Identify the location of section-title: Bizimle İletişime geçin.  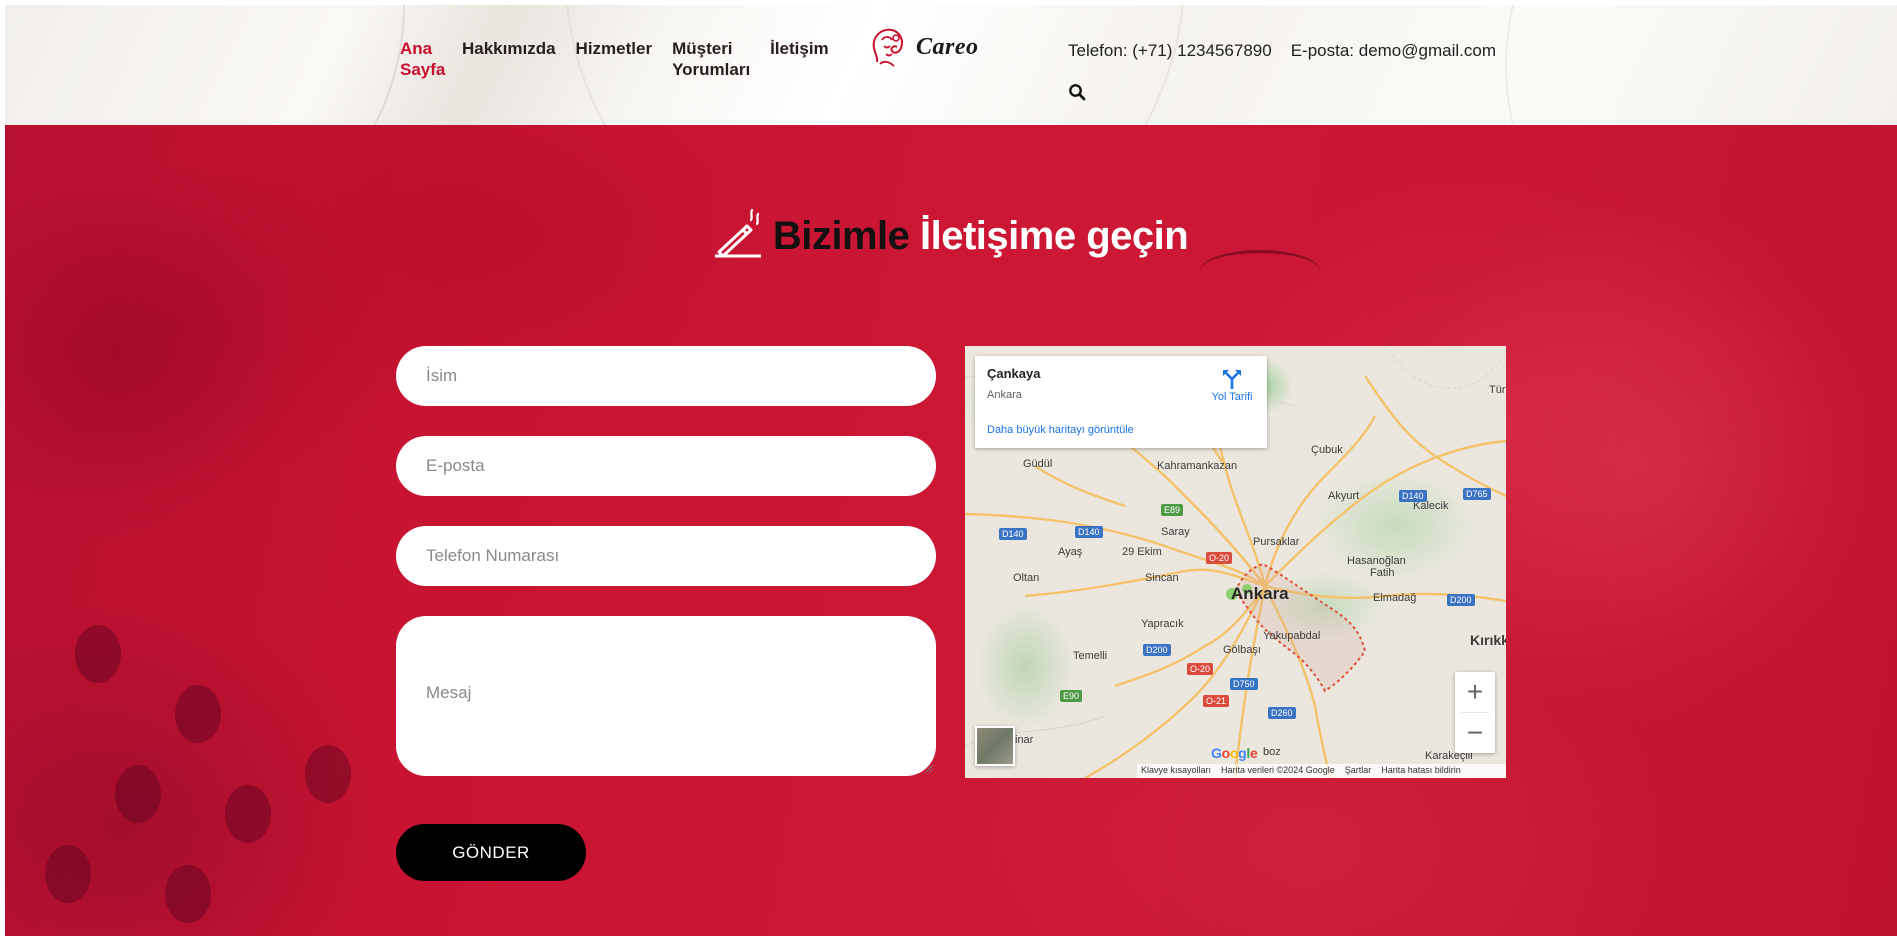
(948, 235).